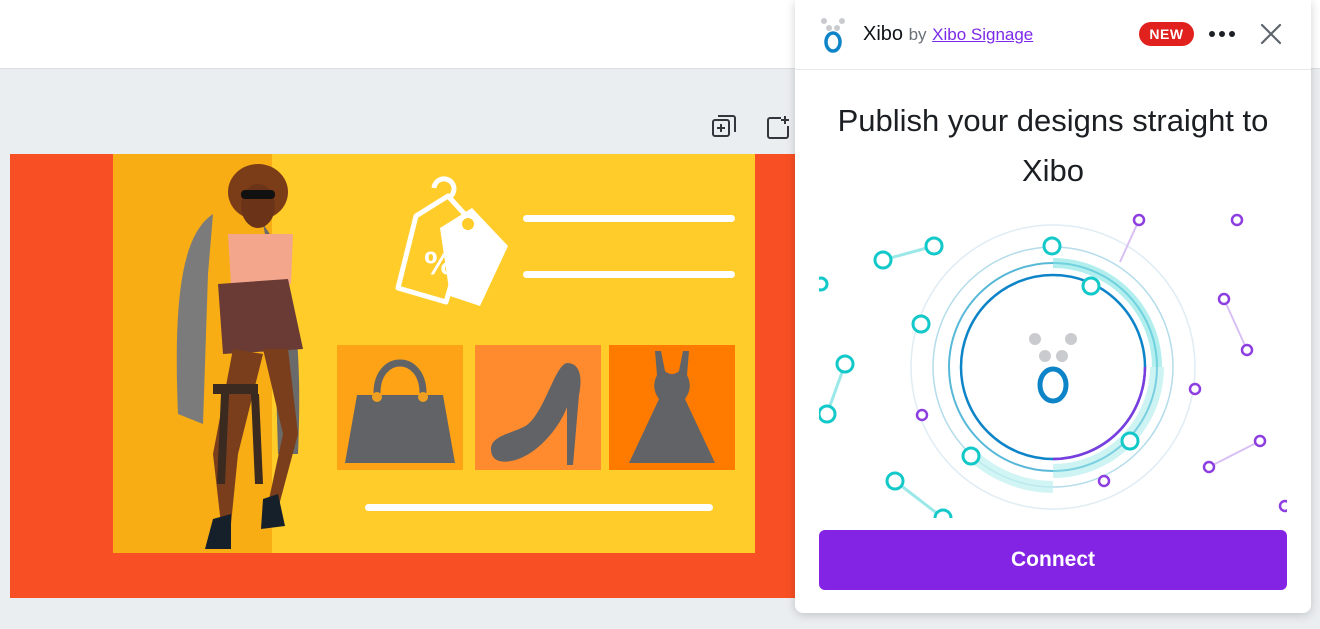 Image resolution: width=1320 pixels, height=629 pixels. Describe the element at coordinates (883, 34) in the screenshot. I see `app-name: Xibo` at that location.